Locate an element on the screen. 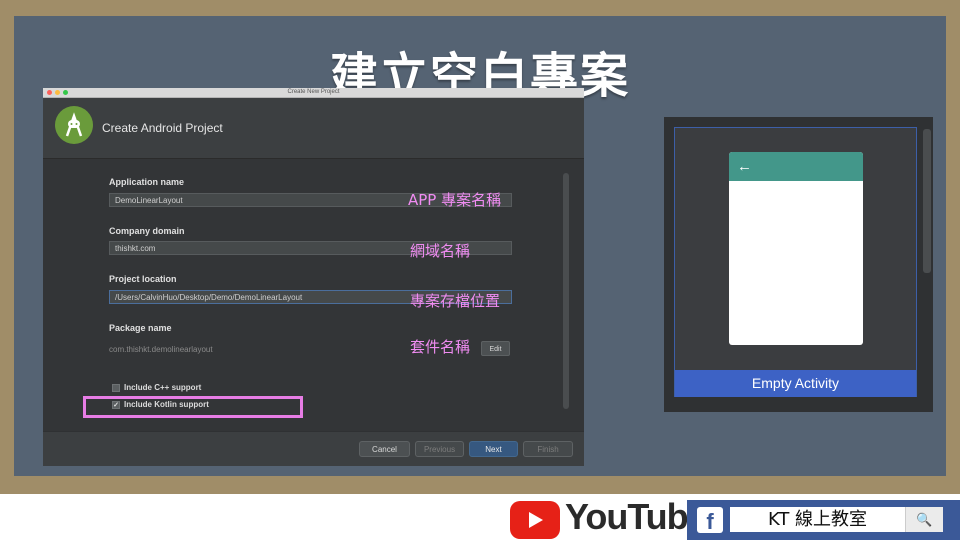  facebook-icon: f is located at coordinates (710, 520).